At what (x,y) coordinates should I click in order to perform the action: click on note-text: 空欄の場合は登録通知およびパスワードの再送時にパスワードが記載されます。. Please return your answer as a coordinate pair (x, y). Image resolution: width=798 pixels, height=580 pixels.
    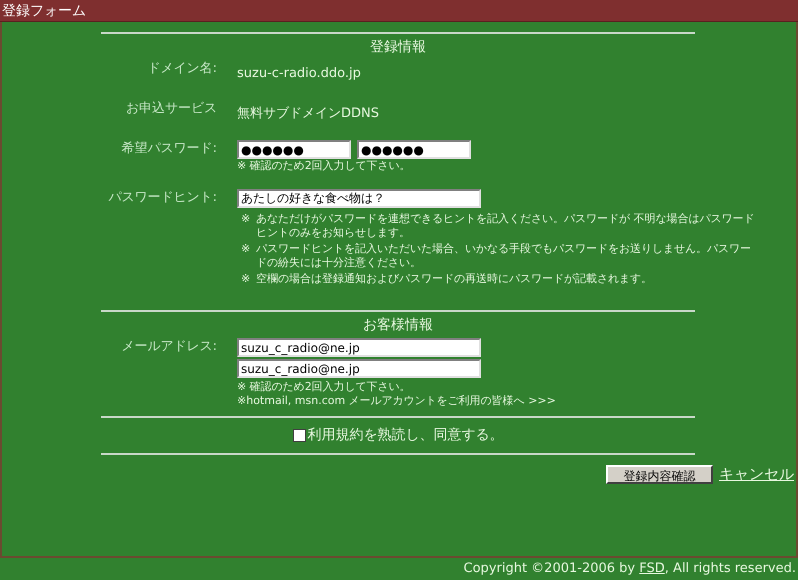
    Looking at the image, I should click on (454, 279).